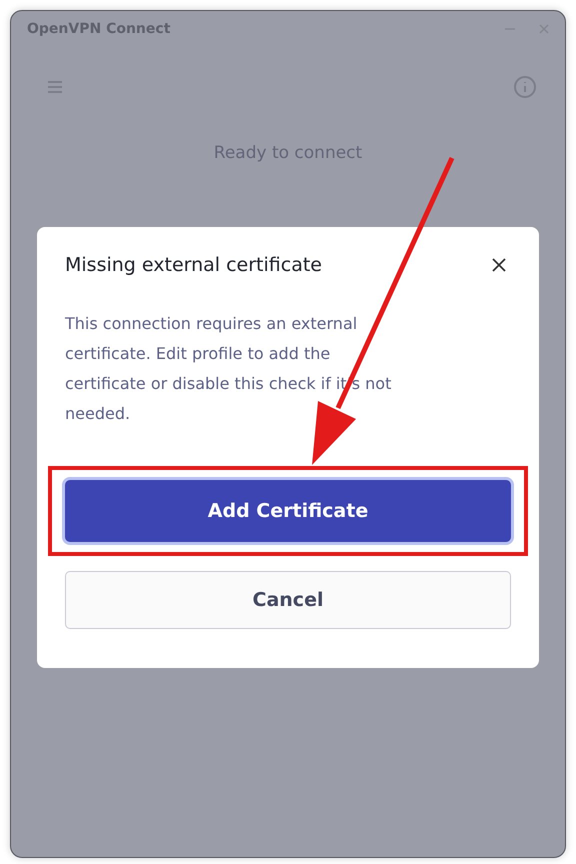 The image size is (576, 864). What do you see at coordinates (288, 511) in the screenshot?
I see `add-certificate-button: Add Certificate` at bounding box center [288, 511].